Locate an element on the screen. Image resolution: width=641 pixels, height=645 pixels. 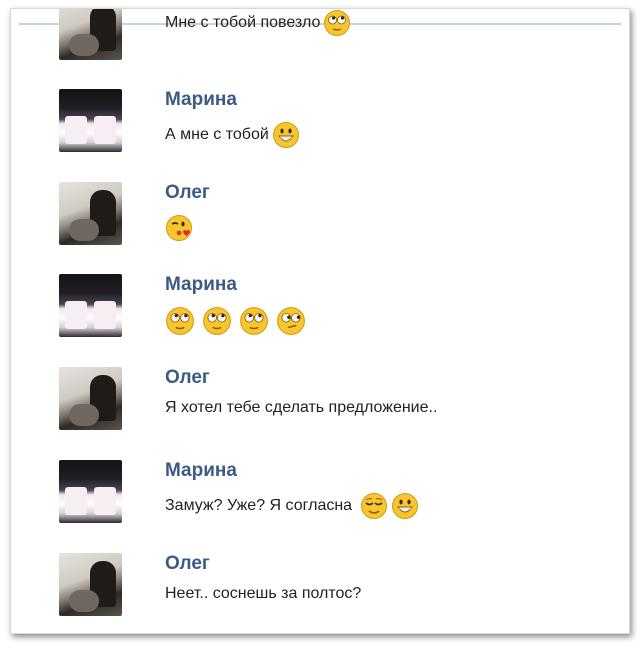
kiss-wink-smiley-icon is located at coordinates (179, 228).